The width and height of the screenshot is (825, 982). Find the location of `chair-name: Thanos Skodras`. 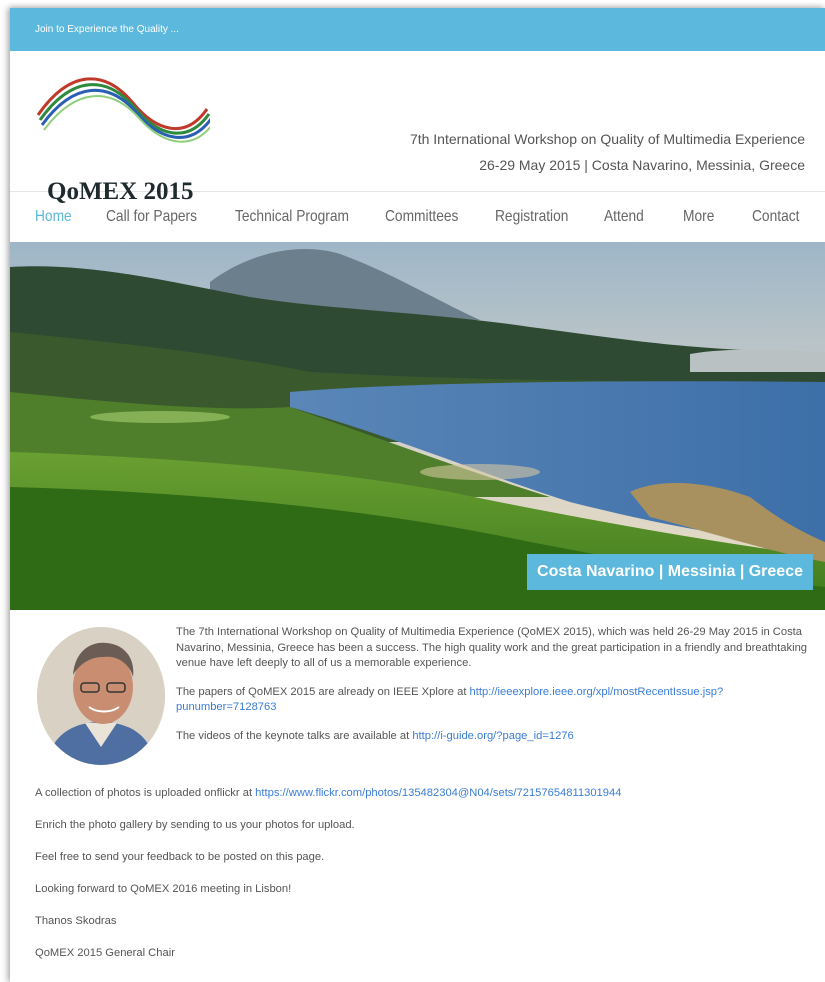

chair-name: Thanos Skodras is located at coordinates (76, 921).